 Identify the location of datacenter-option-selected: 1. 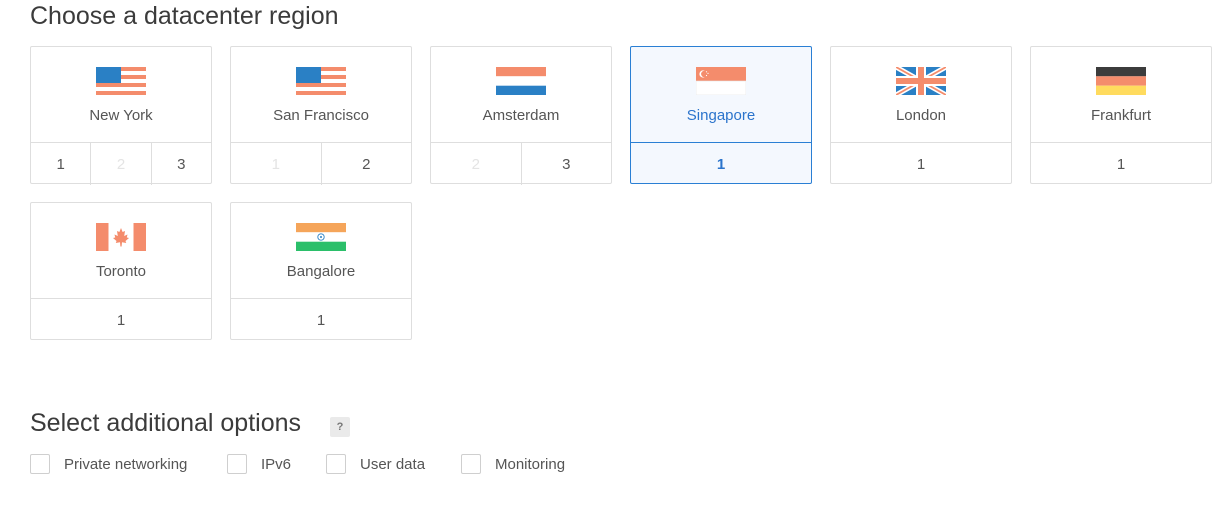
(721, 164).